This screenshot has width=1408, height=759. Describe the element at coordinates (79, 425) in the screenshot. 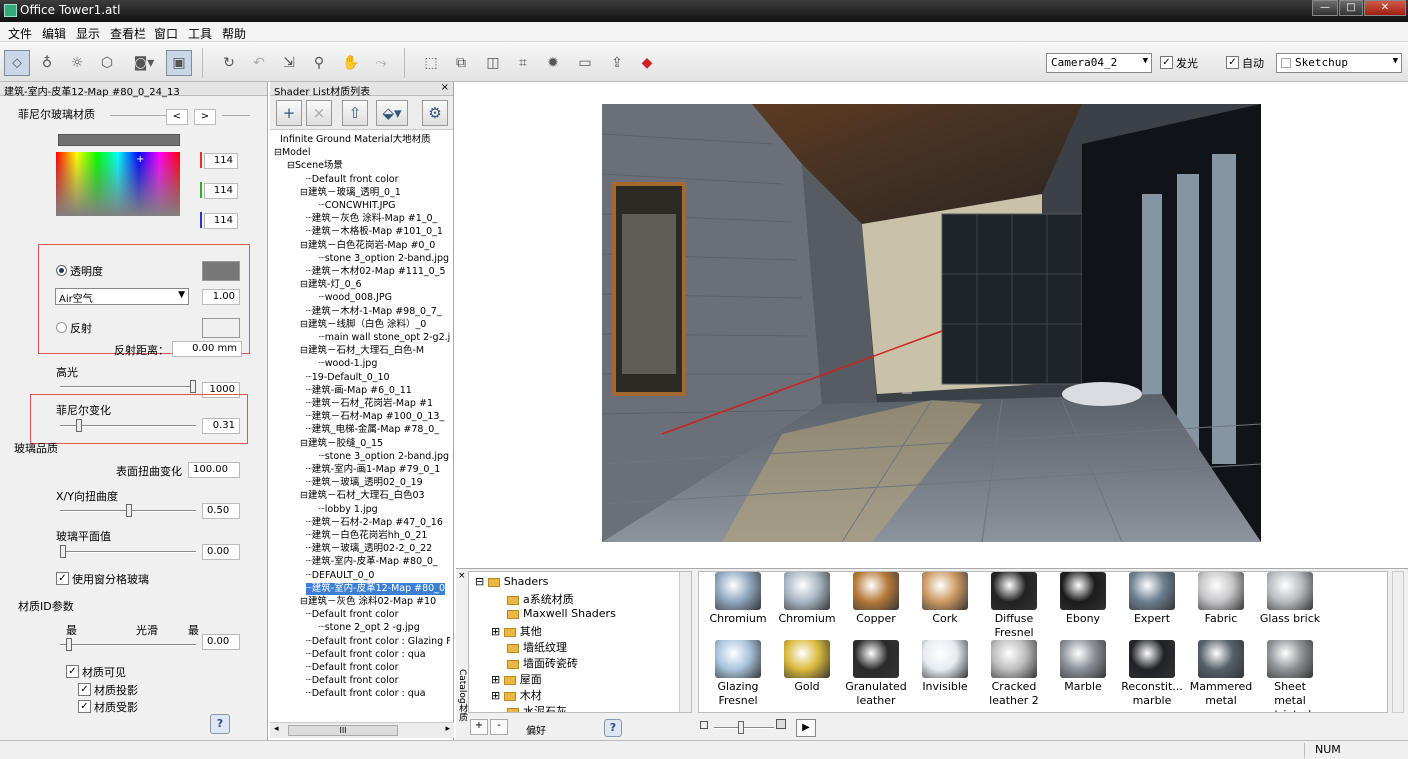

I see `fresnel-slider-thumb` at that location.